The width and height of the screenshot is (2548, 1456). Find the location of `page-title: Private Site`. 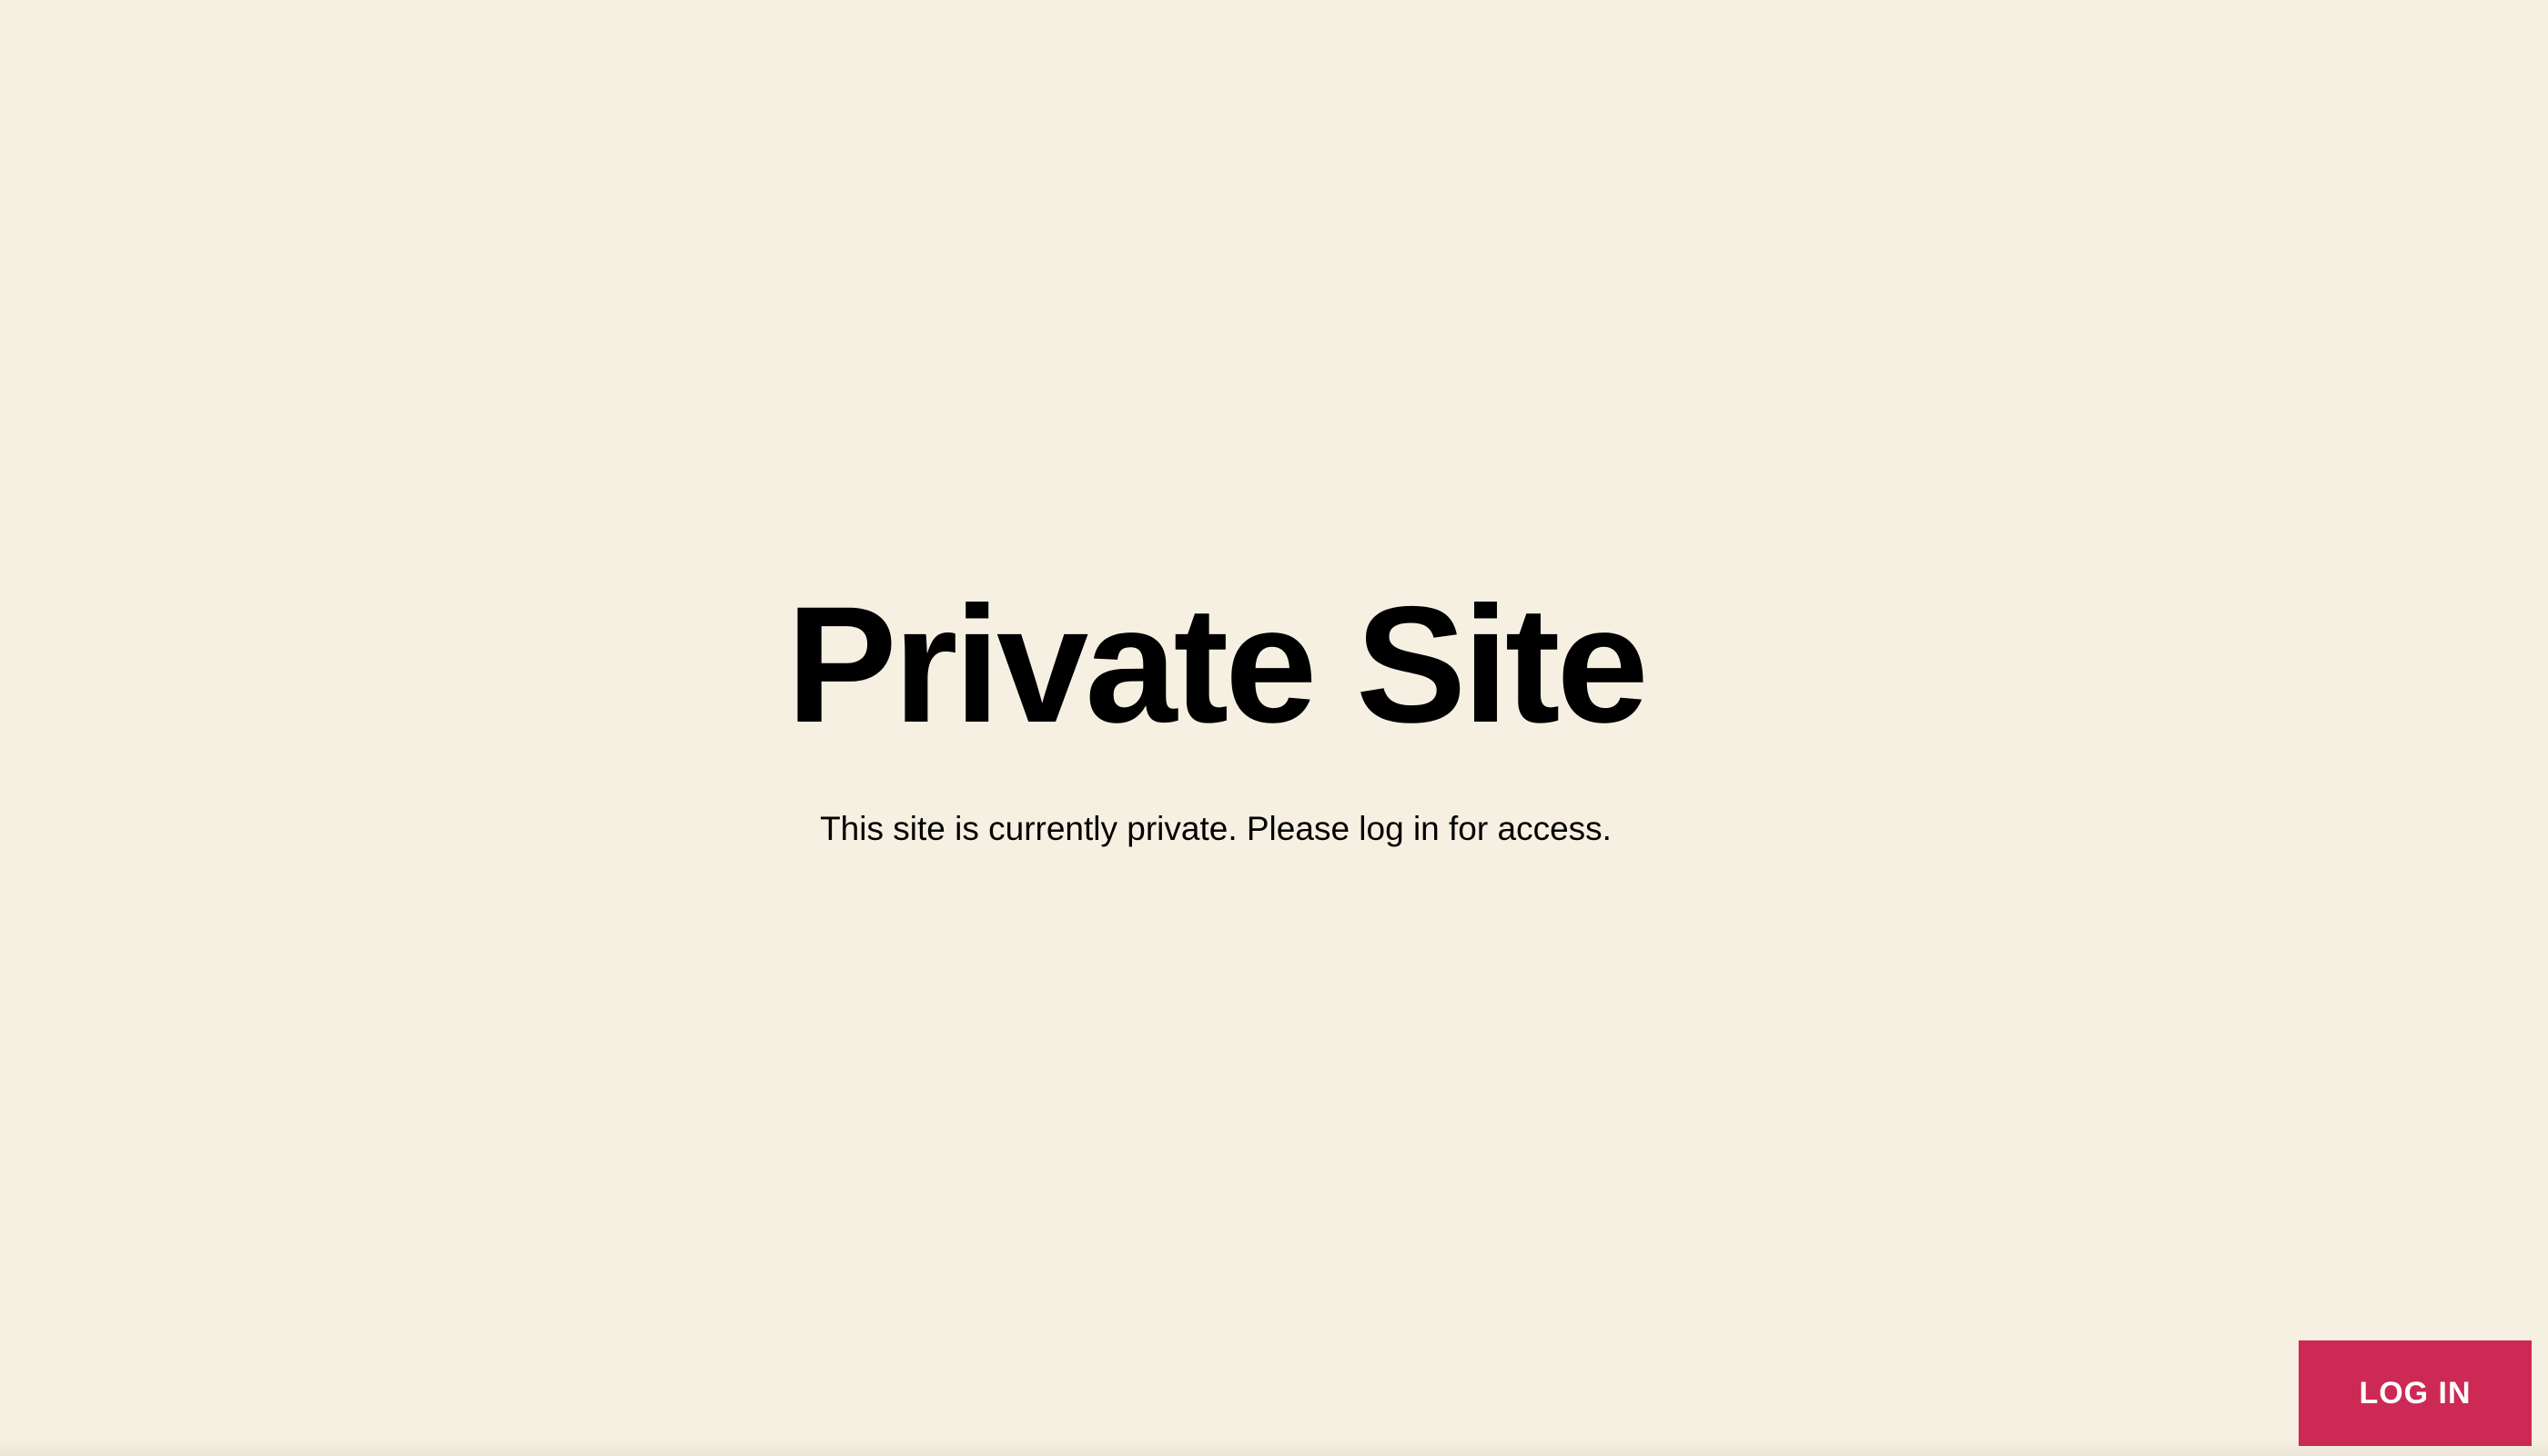

page-title: Private Site is located at coordinates (1217, 664).